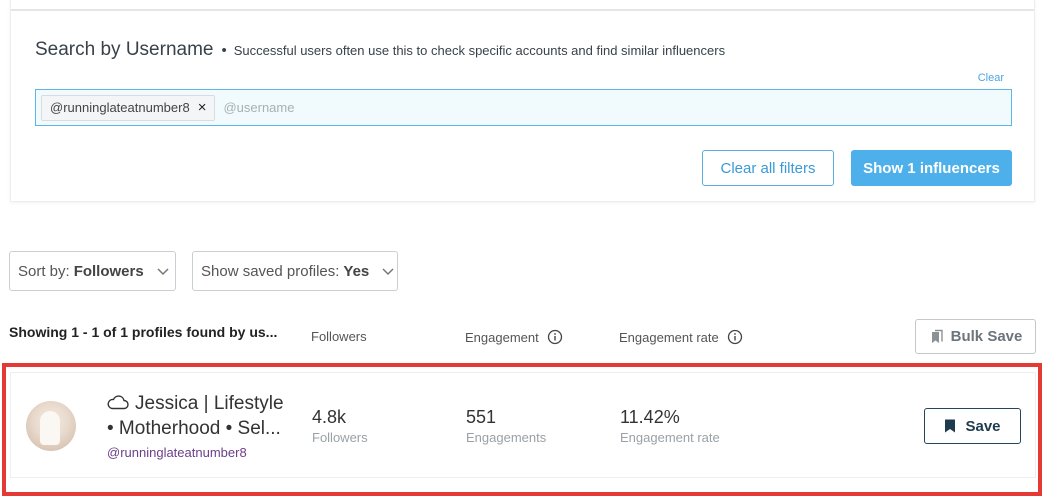 The height and width of the screenshot is (499, 1044). What do you see at coordinates (650, 417) in the screenshot?
I see `engagement-rate-value: 11.42%` at bounding box center [650, 417].